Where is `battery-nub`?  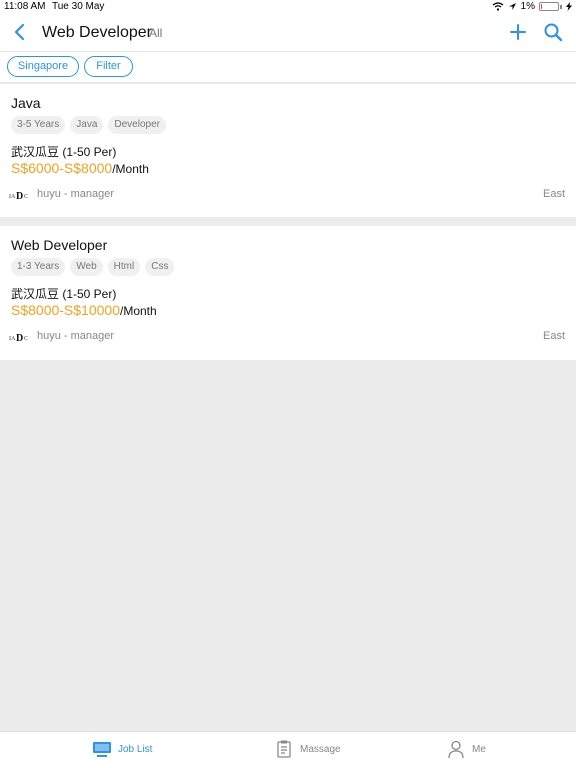 battery-nub is located at coordinates (561, 6).